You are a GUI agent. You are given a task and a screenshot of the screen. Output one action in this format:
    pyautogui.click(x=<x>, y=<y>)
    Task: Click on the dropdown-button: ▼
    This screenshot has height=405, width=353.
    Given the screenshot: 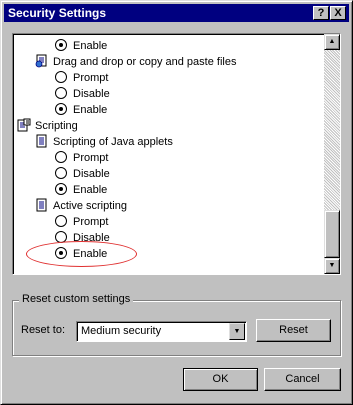 What is the action you would take?
    pyautogui.click(x=237, y=331)
    